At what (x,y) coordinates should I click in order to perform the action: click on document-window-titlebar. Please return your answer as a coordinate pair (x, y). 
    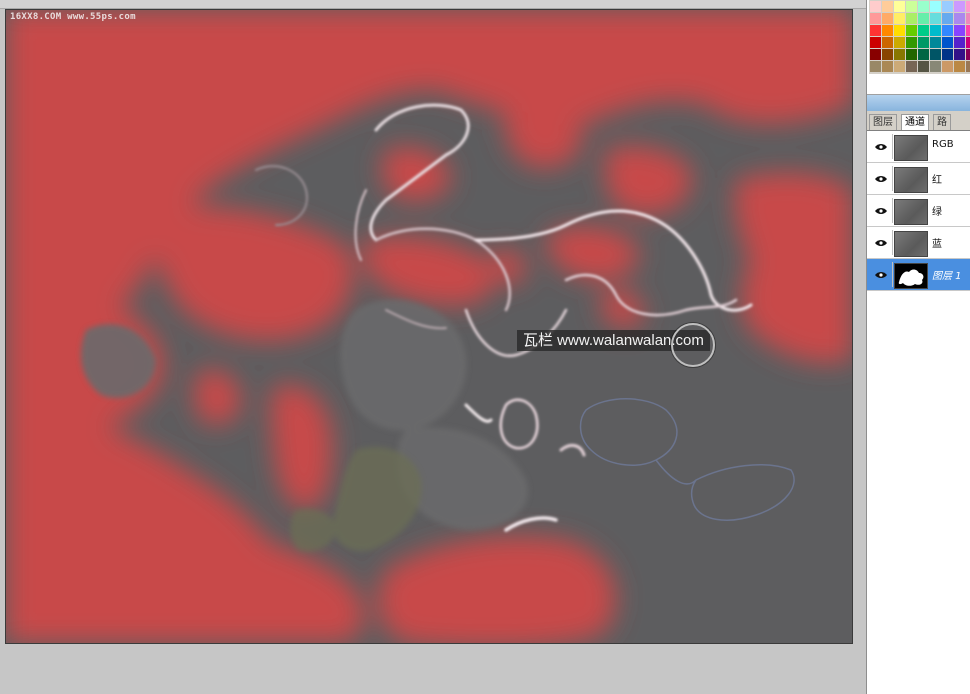
    Looking at the image, I should click on (433, 4).